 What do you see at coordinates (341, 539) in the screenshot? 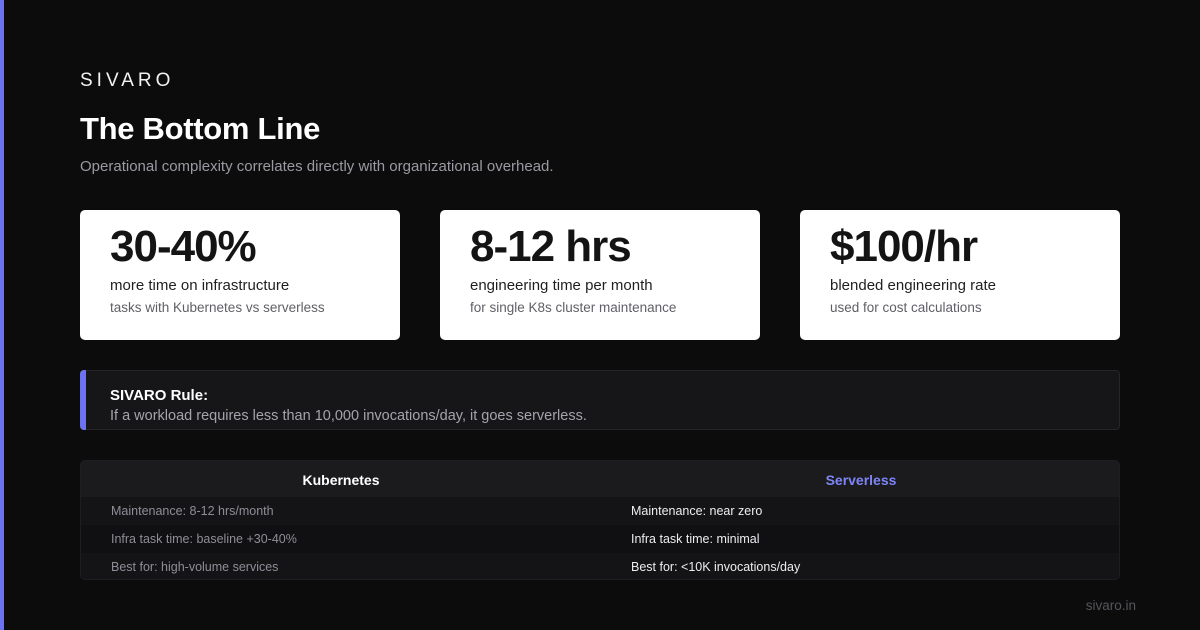
I see `table-row: Infra task time: baseline +30-40%` at bounding box center [341, 539].